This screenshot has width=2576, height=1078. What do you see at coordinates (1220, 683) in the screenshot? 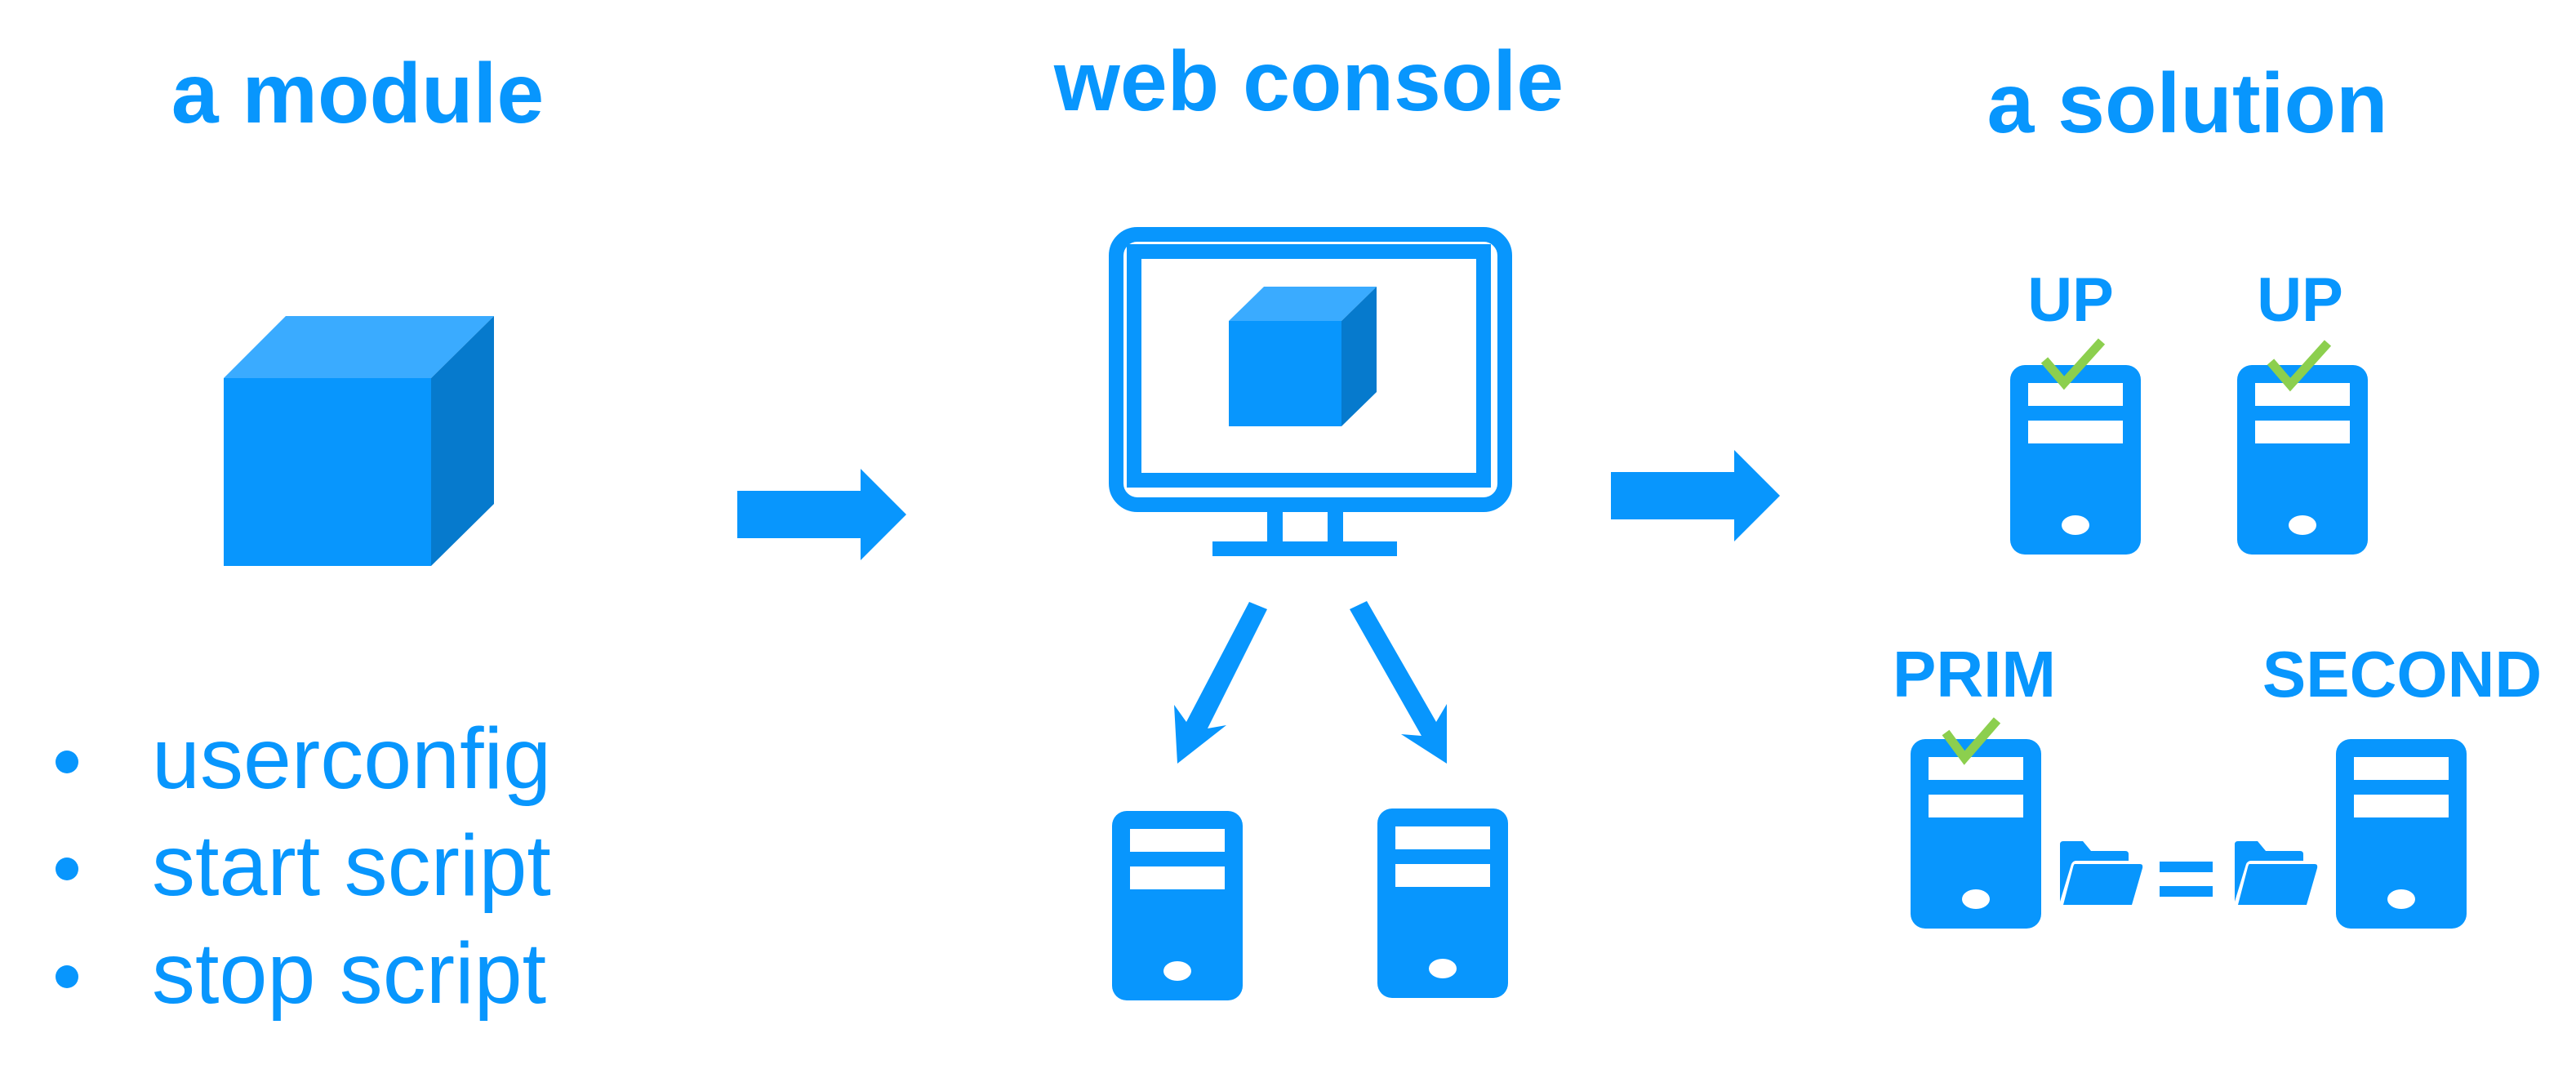
I see `arrow-down-left-icon` at bounding box center [1220, 683].